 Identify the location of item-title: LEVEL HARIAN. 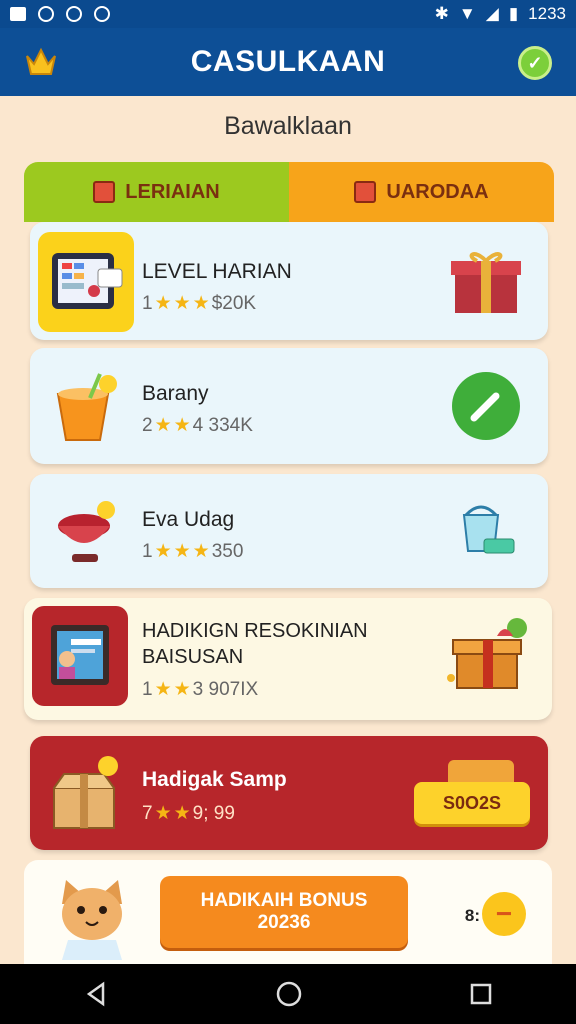
(217, 271).